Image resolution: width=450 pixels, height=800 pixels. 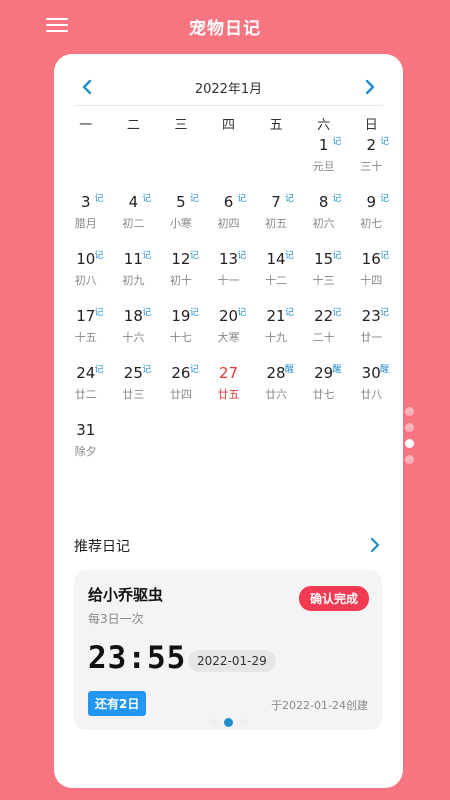 I want to click on lunar-date: 初四, so click(x=228, y=223).